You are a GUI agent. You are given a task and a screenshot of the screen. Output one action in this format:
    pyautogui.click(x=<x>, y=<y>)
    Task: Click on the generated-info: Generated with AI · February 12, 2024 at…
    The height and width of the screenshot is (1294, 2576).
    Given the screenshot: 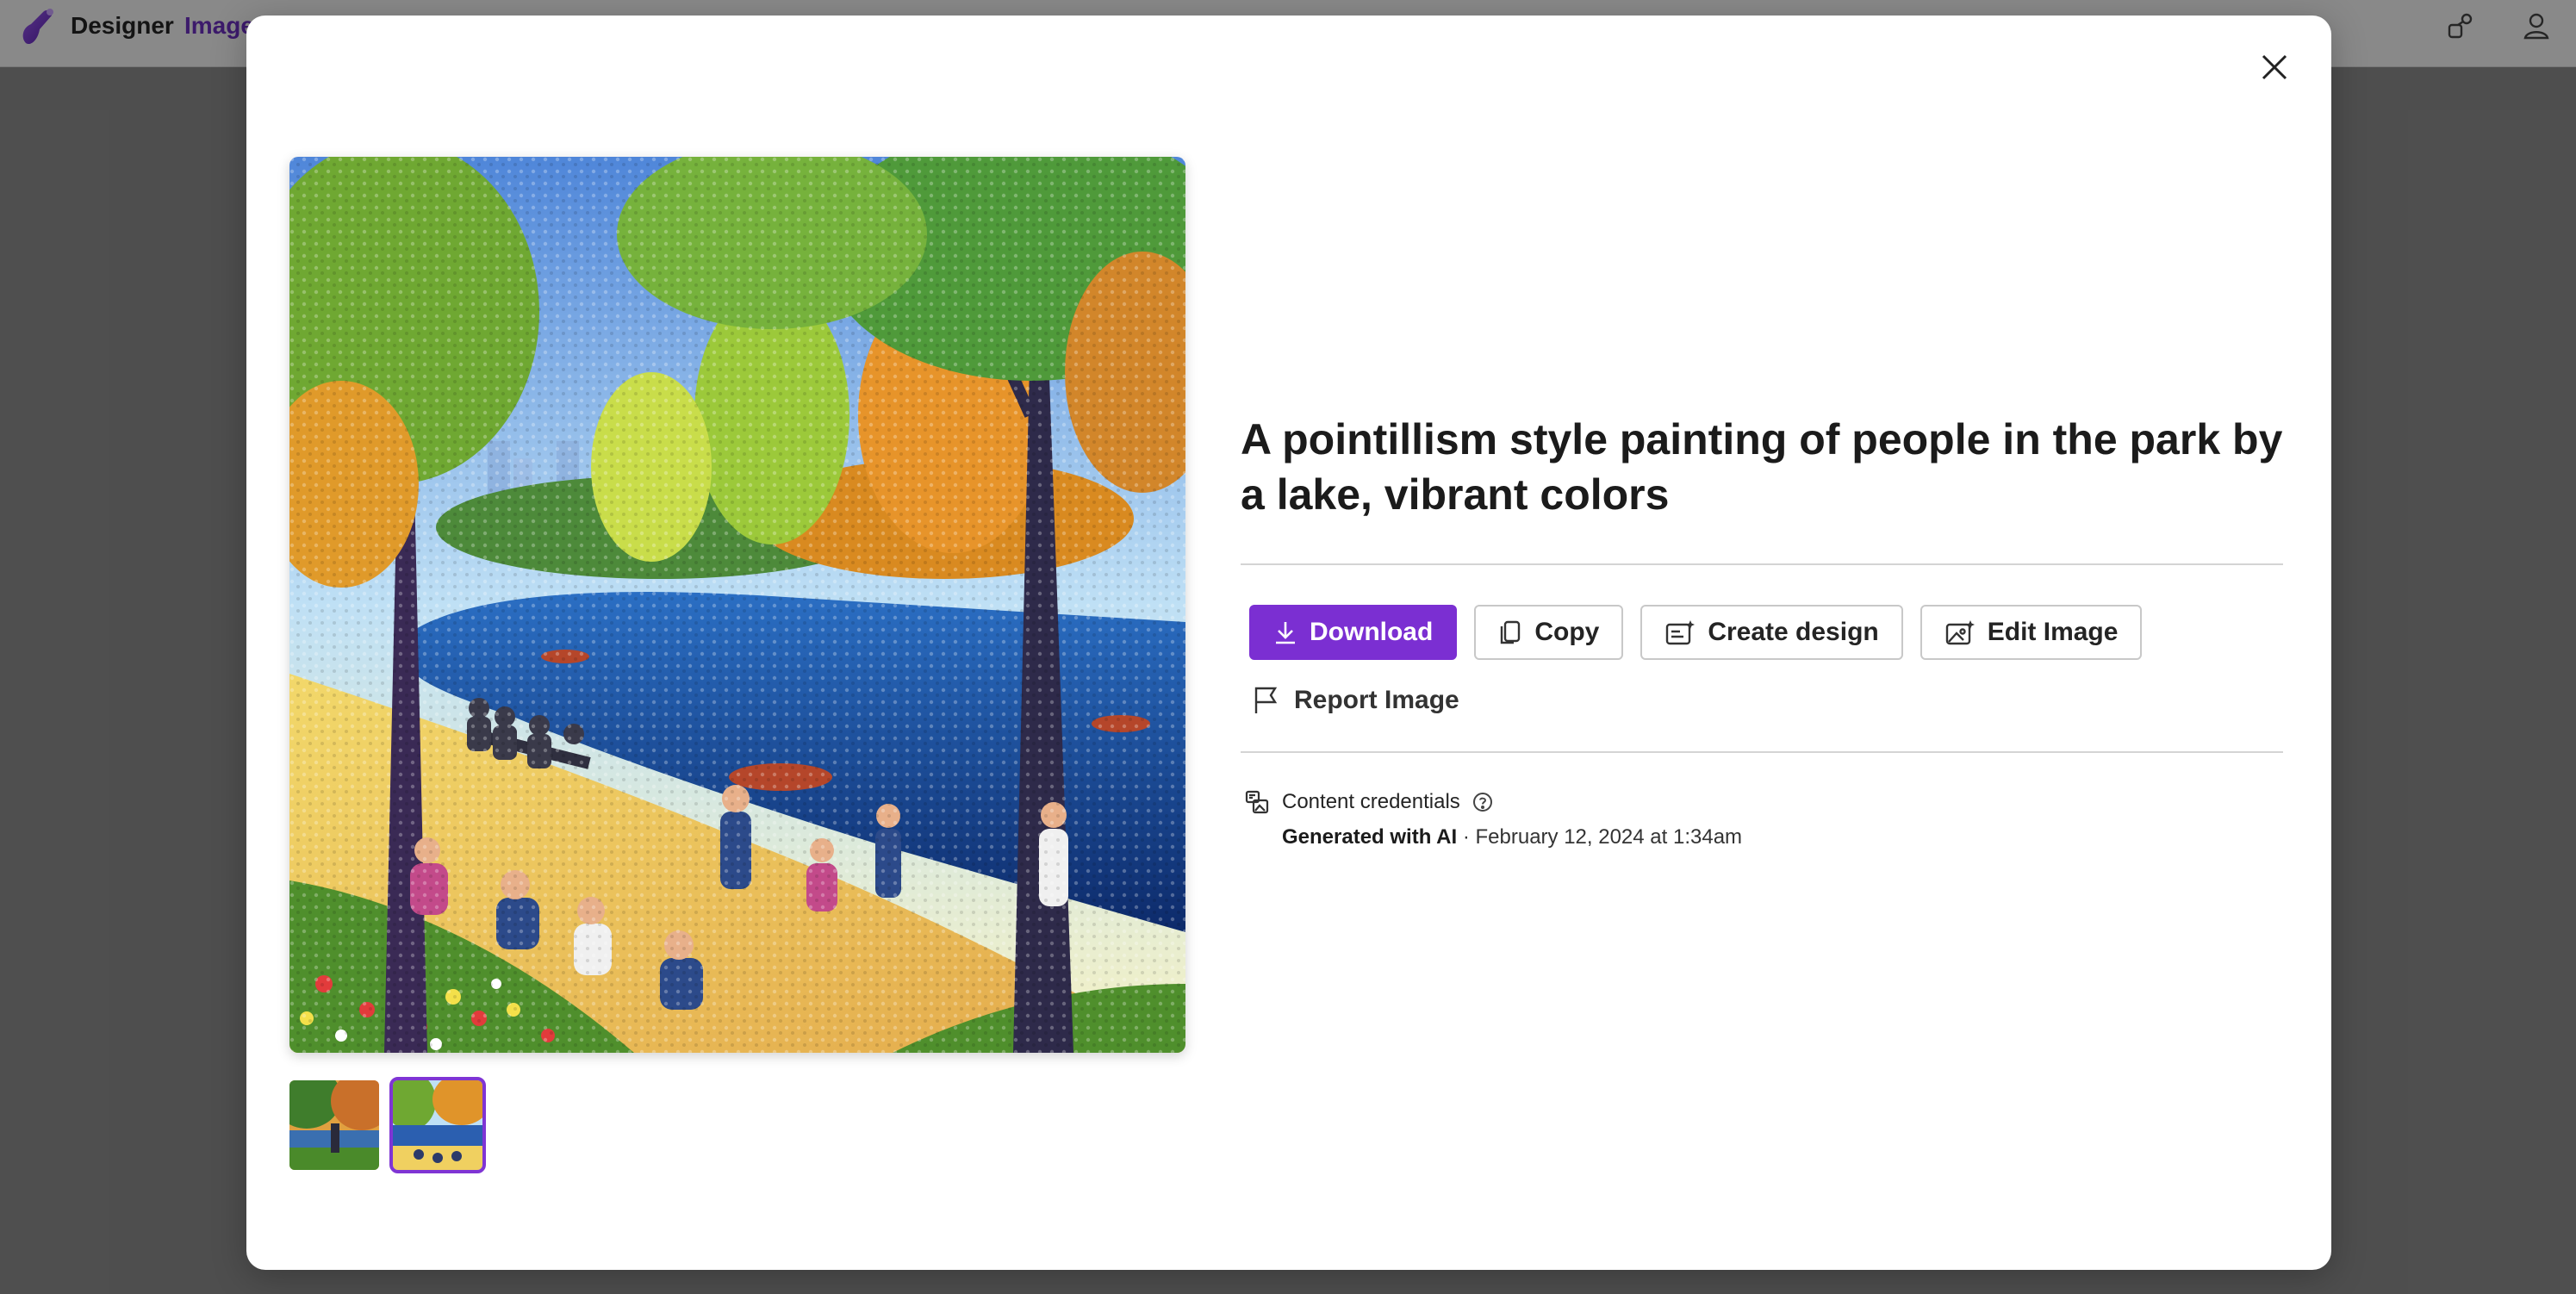 What is the action you would take?
    pyautogui.click(x=1783, y=837)
    